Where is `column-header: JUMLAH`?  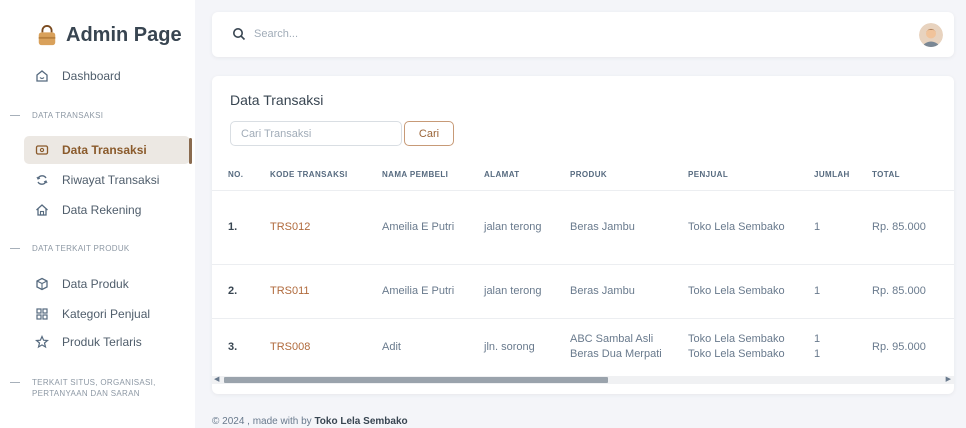 column-header: JUMLAH is located at coordinates (835, 175).